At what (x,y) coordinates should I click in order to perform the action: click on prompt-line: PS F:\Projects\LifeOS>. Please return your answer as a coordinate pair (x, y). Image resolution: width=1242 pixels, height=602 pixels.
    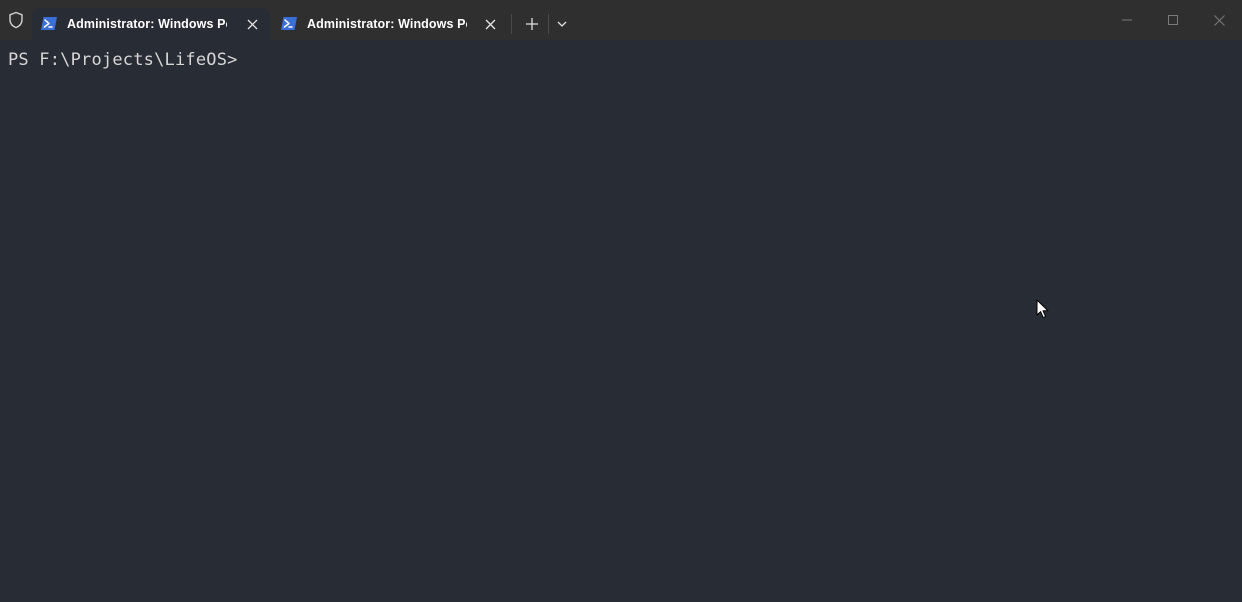
    Looking at the image, I should click on (123, 60).